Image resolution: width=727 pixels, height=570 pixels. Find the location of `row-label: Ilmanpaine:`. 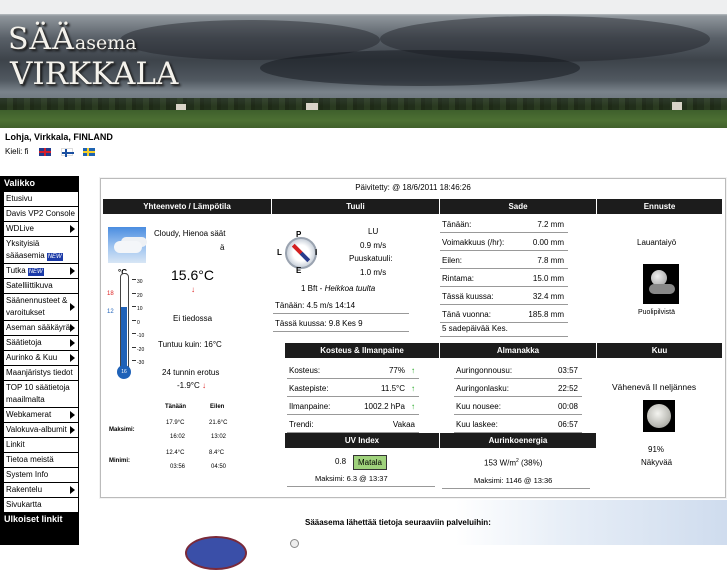

row-label: Ilmanpaine: is located at coordinates (310, 406).